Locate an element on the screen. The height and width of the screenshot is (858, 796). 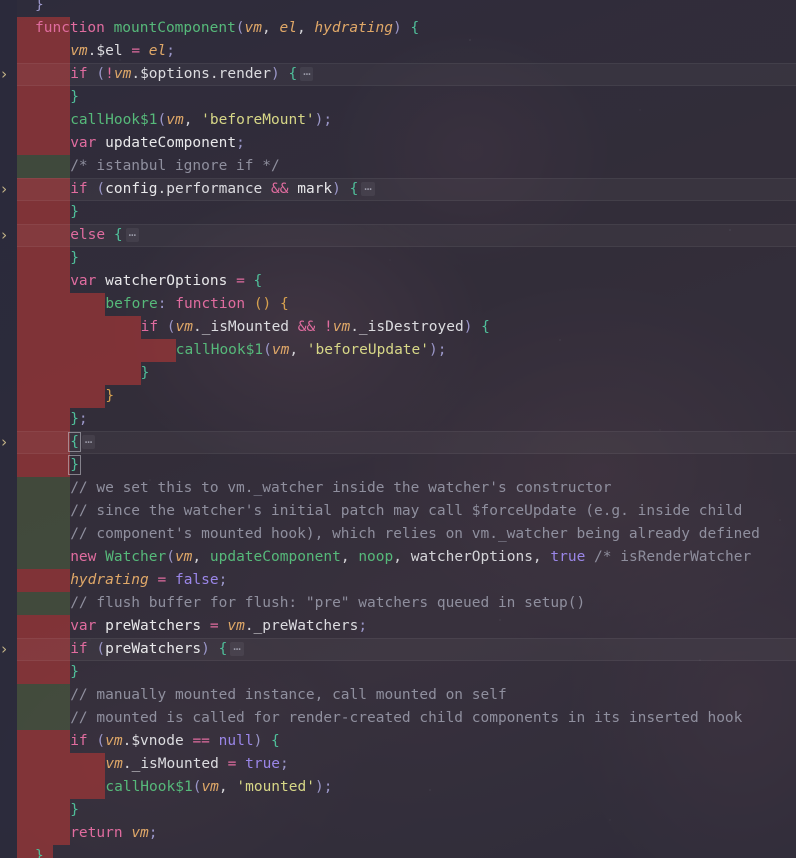
code-line: }; is located at coordinates (78, 419).